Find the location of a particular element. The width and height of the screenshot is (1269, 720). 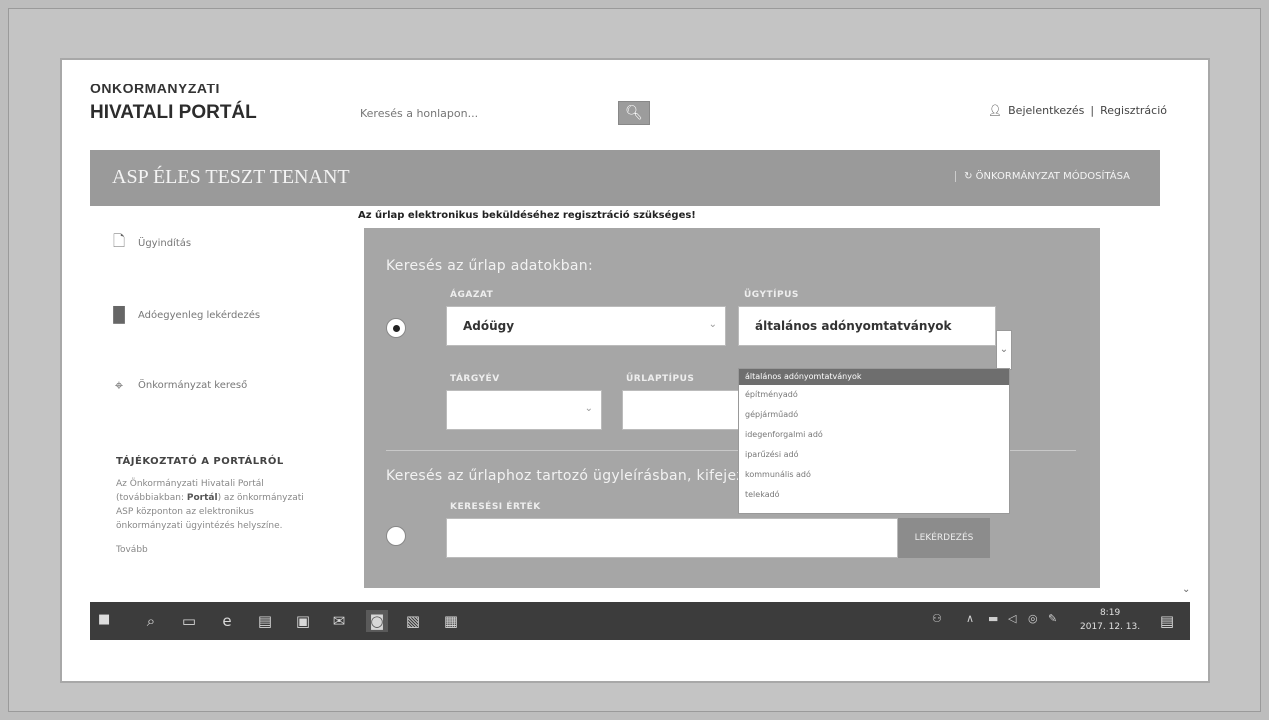

change-municipality-label: ÖNKORMÁNYZAT MÓDOSÍTÁSA is located at coordinates (1052, 176).